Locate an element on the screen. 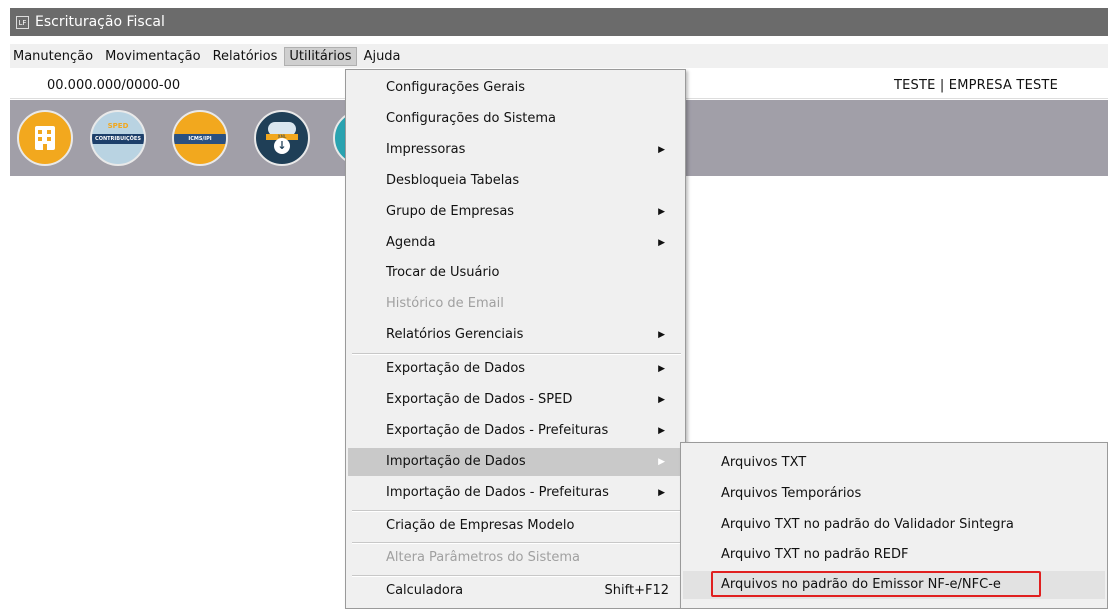 Image resolution: width=1108 pixels, height=609 pixels. contribuicoes-band: CONTRIBUIÇÕES is located at coordinates (118, 139).